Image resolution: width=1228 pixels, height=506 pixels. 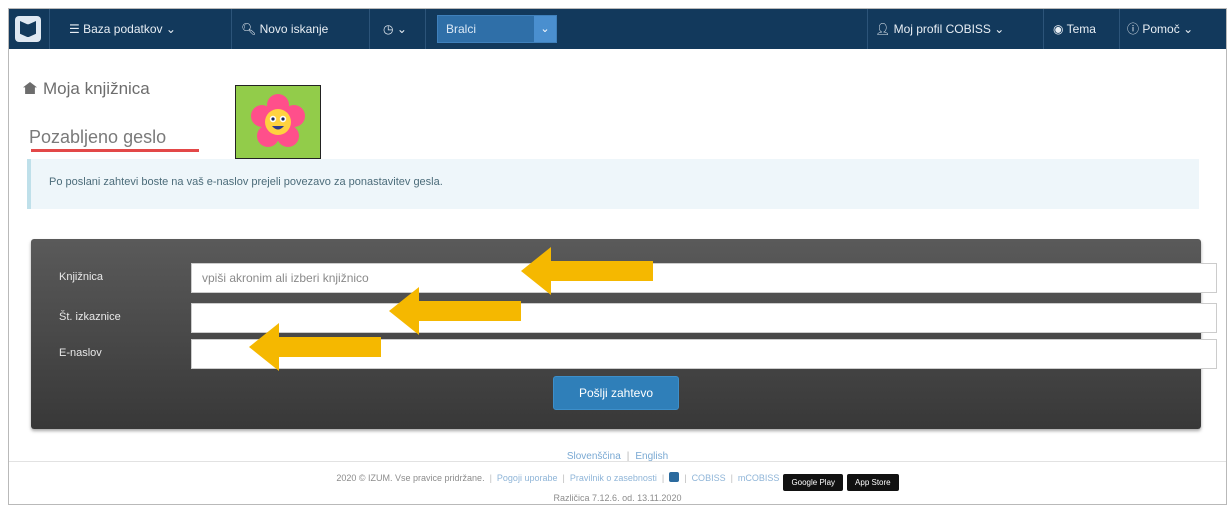 I want to click on user-icon: 👤︎, so click(x=883, y=29).